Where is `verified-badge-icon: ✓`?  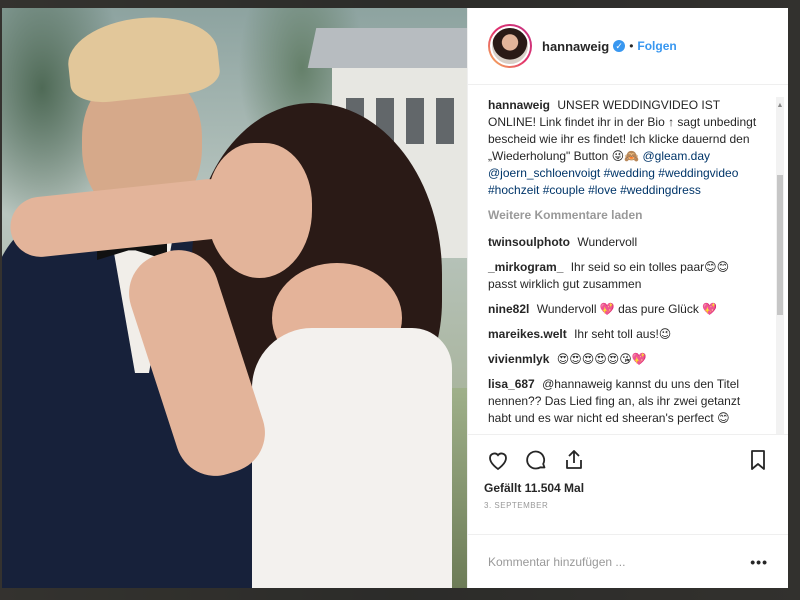 verified-badge-icon: ✓ is located at coordinates (619, 46).